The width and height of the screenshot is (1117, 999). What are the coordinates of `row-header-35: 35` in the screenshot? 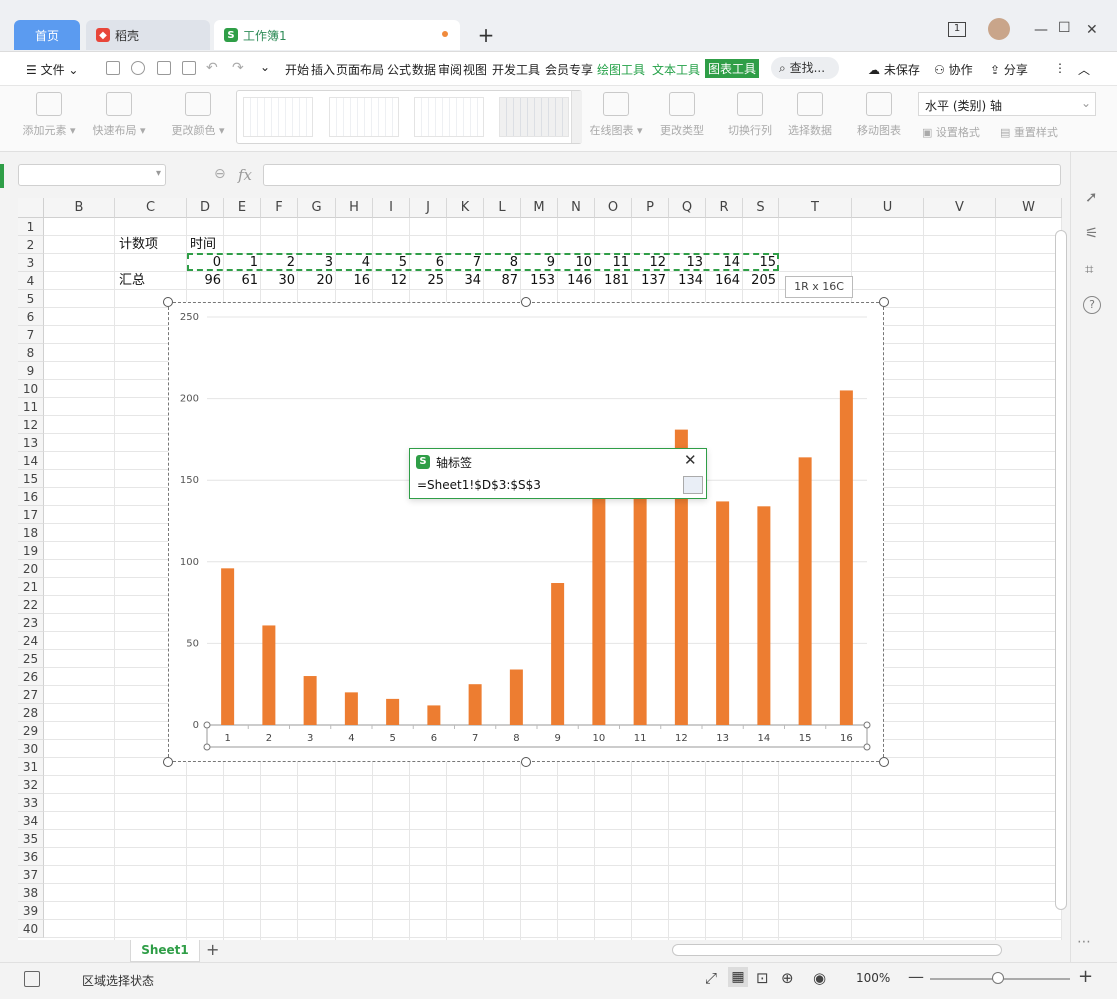 It's located at (31, 839).